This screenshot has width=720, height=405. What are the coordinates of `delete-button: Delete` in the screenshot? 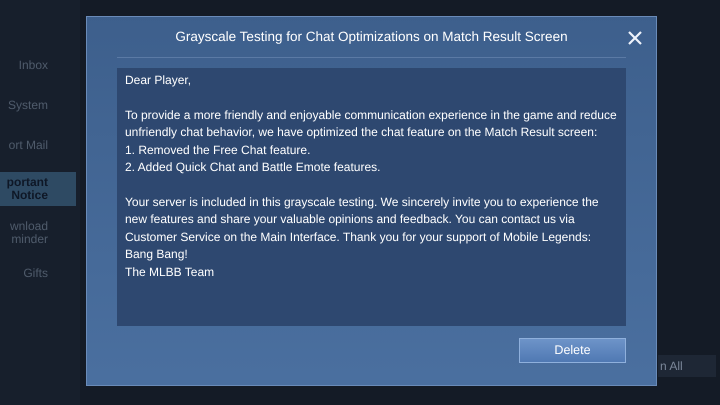 It's located at (572, 350).